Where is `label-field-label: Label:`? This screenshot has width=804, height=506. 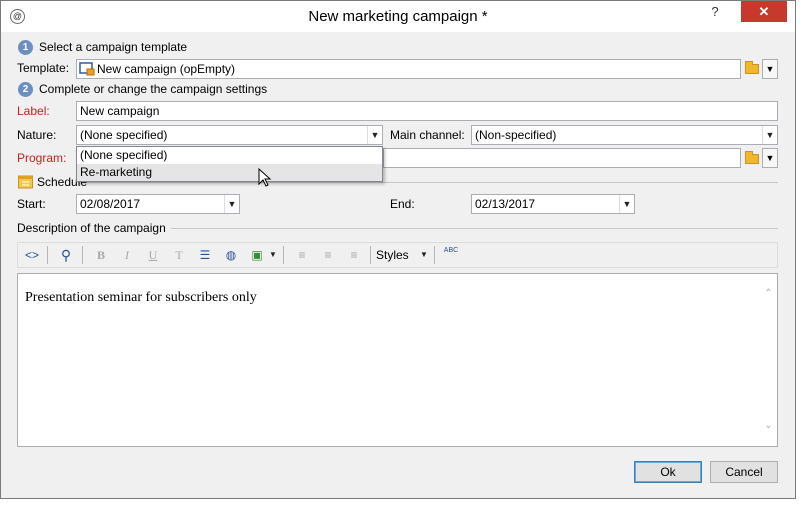 label-field-label: Label: is located at coordinates (33, 111).